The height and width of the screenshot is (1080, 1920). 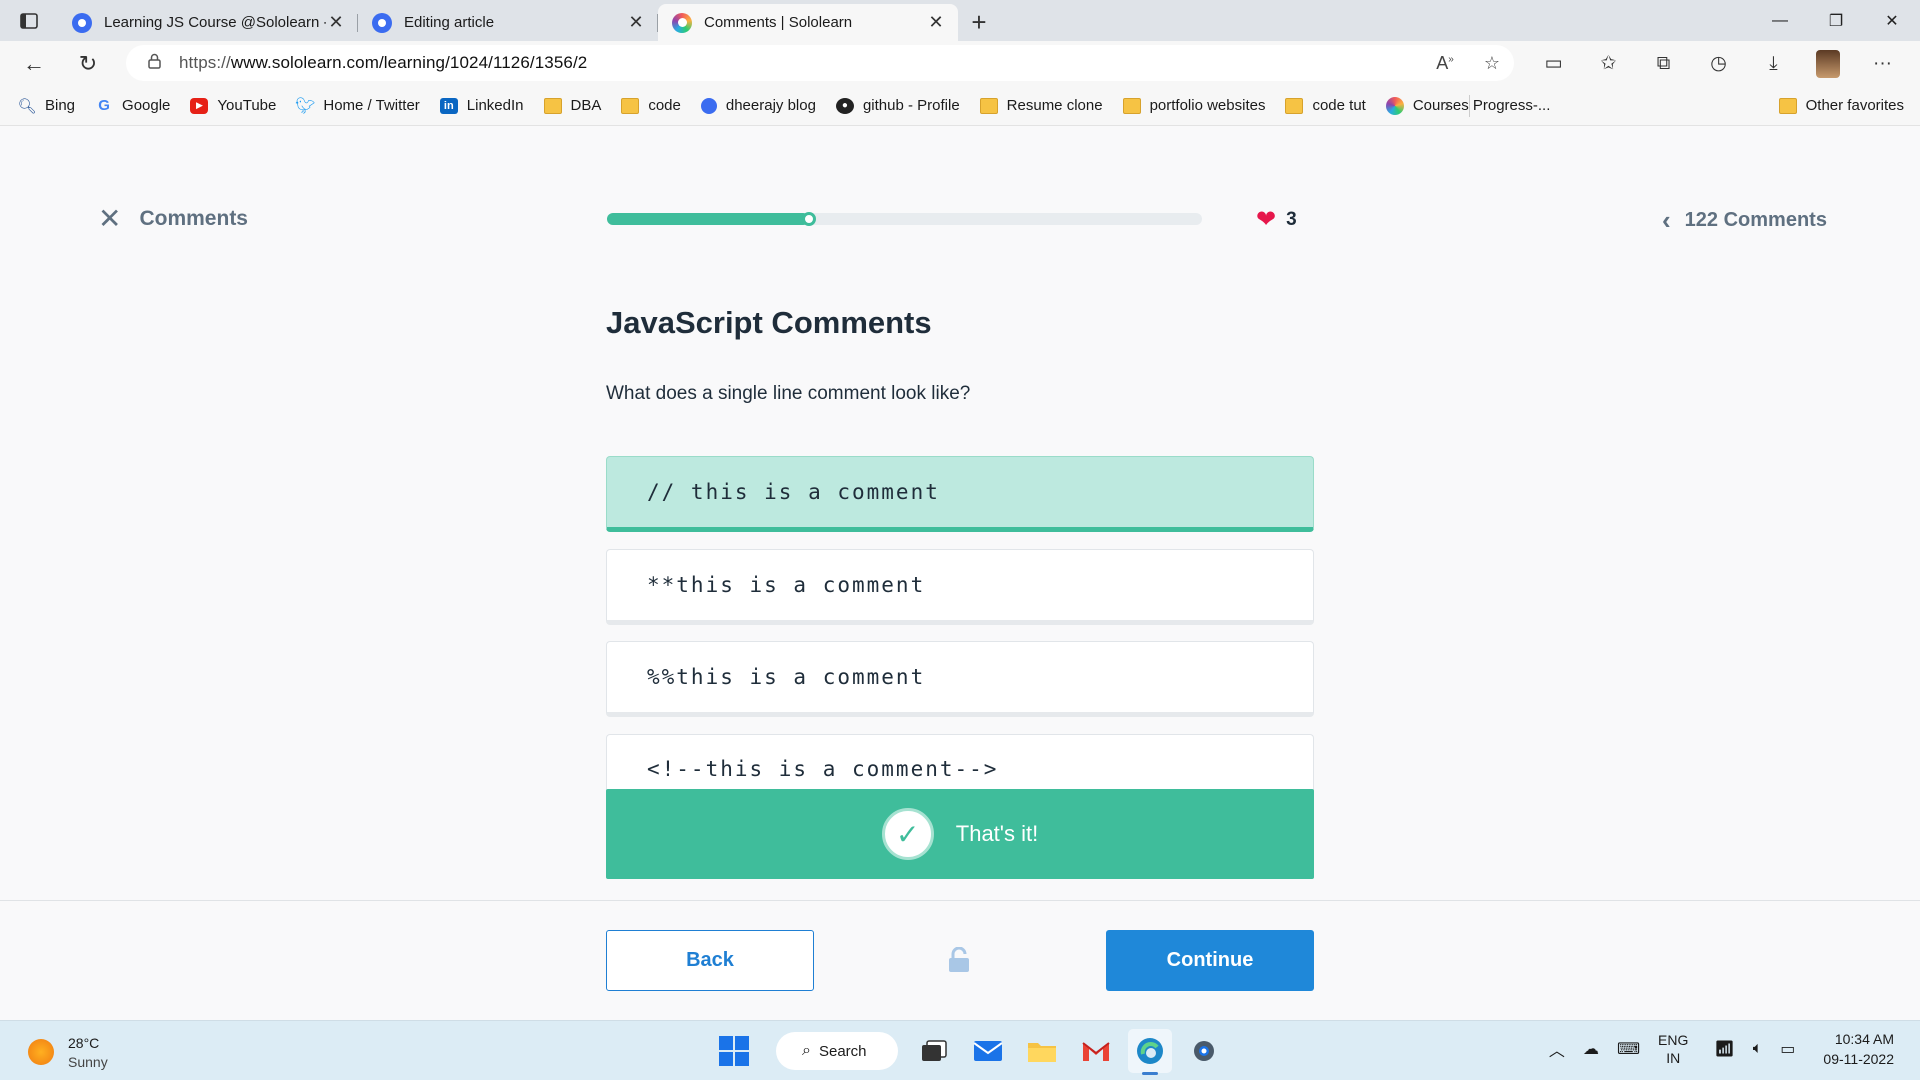 What do you see at coordinates (88, 1062) in the screenshot?
I see `weather-condition: Sunny` at bounding box center [88, 1062].